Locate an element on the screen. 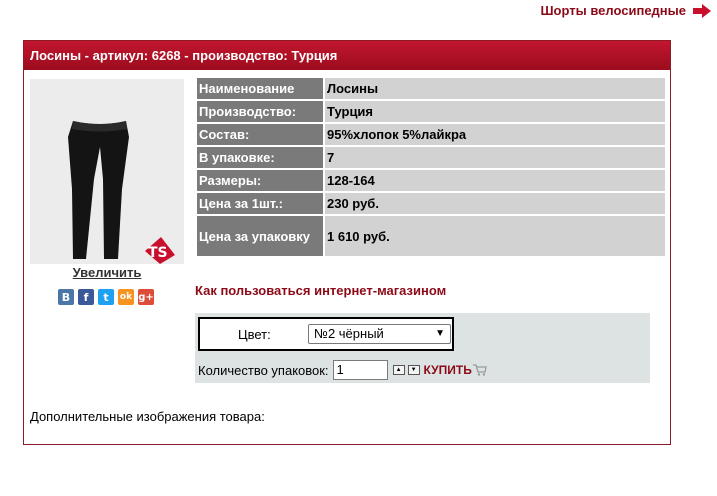 The width and height of the screenshot is (717, 496). svg-text: TS is located at coordinates (158, 253).